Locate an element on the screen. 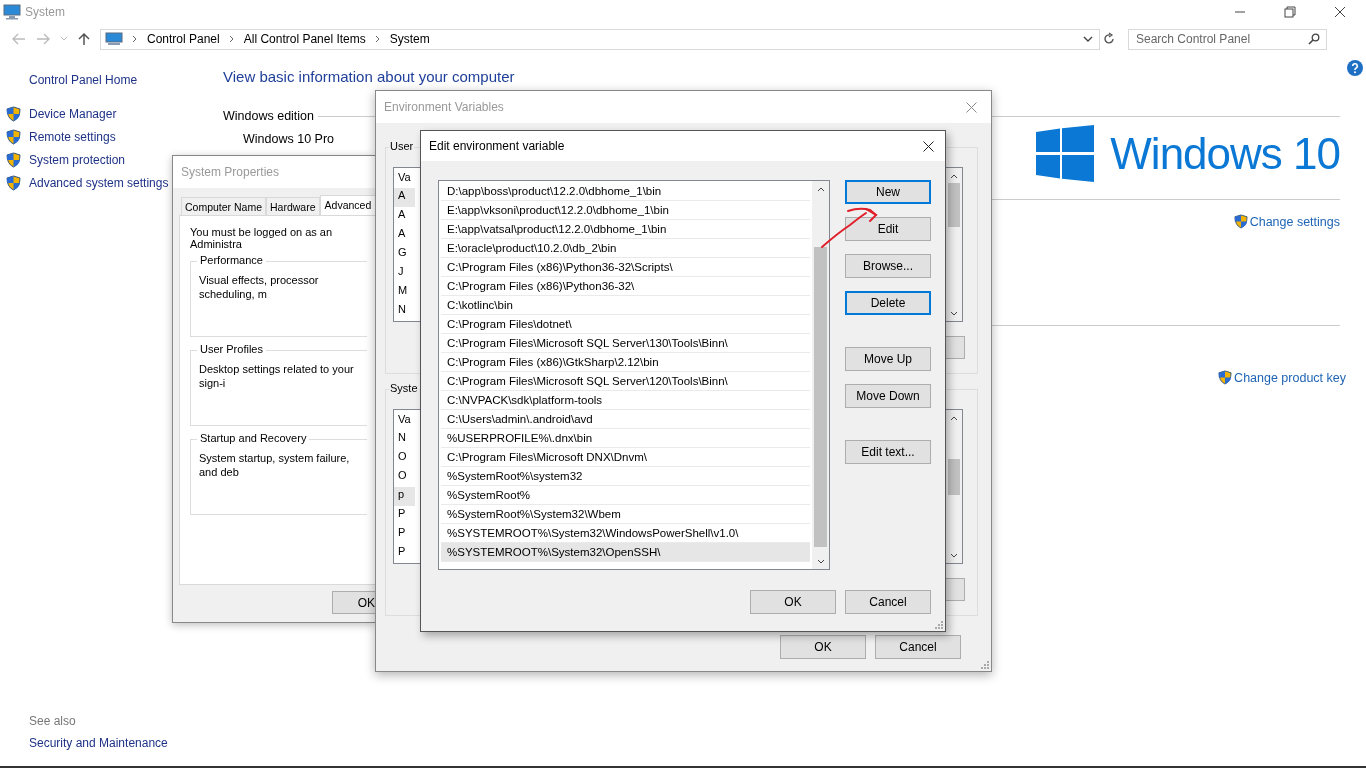  window-title: System is located at coordinates (45, 12).